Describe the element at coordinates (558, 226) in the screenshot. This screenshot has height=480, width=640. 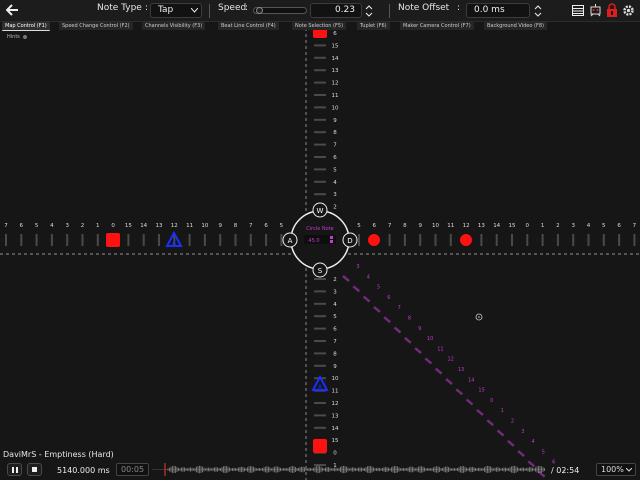
I see `beat-number-label: 2` at that location.